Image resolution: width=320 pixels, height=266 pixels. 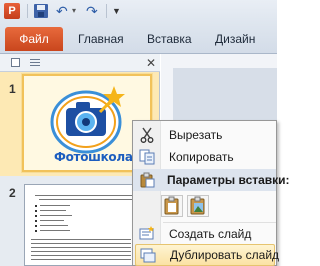 What do you see at coordinates (210, 234) in the screenshot?
I see `menu-item-label: Создать слайд` at bounding box center [210, 234].